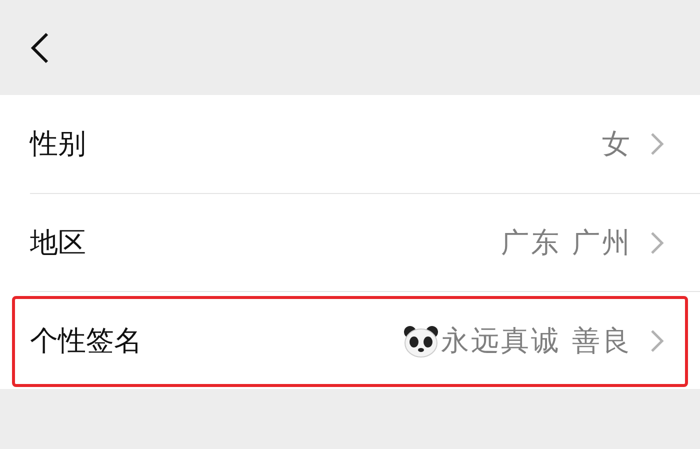  What do you see at coordinates (566, 242) in the screenshot?
I see `row-value: 广东 广州` at bounding box center [566, 242].